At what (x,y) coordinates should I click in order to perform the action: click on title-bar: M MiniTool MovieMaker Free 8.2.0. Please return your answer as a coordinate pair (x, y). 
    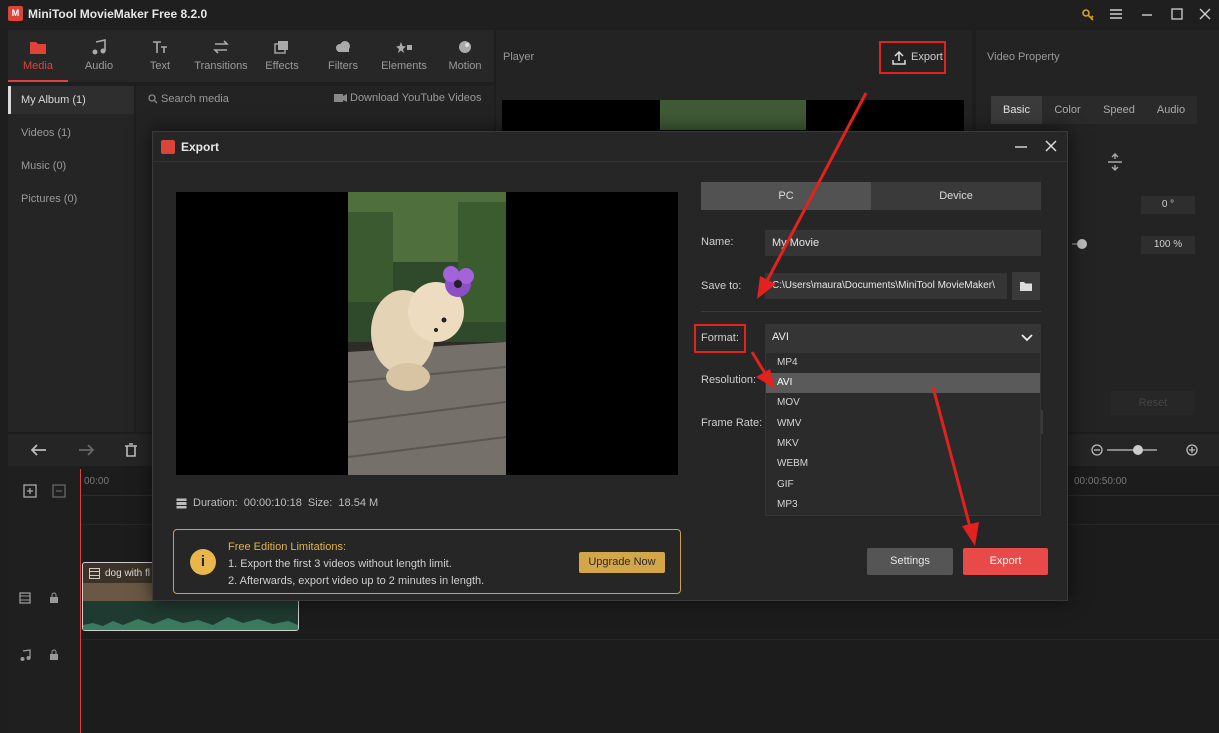
    Looking at the image, I should click on (609, 14).